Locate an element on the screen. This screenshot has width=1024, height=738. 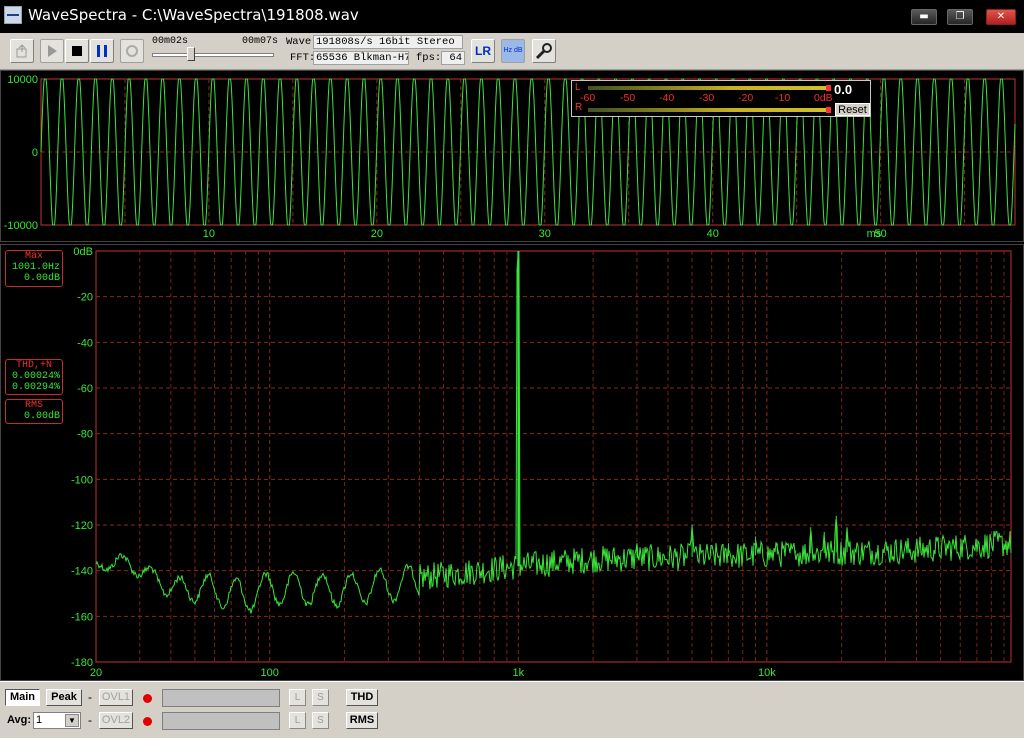
waveform-y-tick-label: 0 is located at coordinates (35, 153).